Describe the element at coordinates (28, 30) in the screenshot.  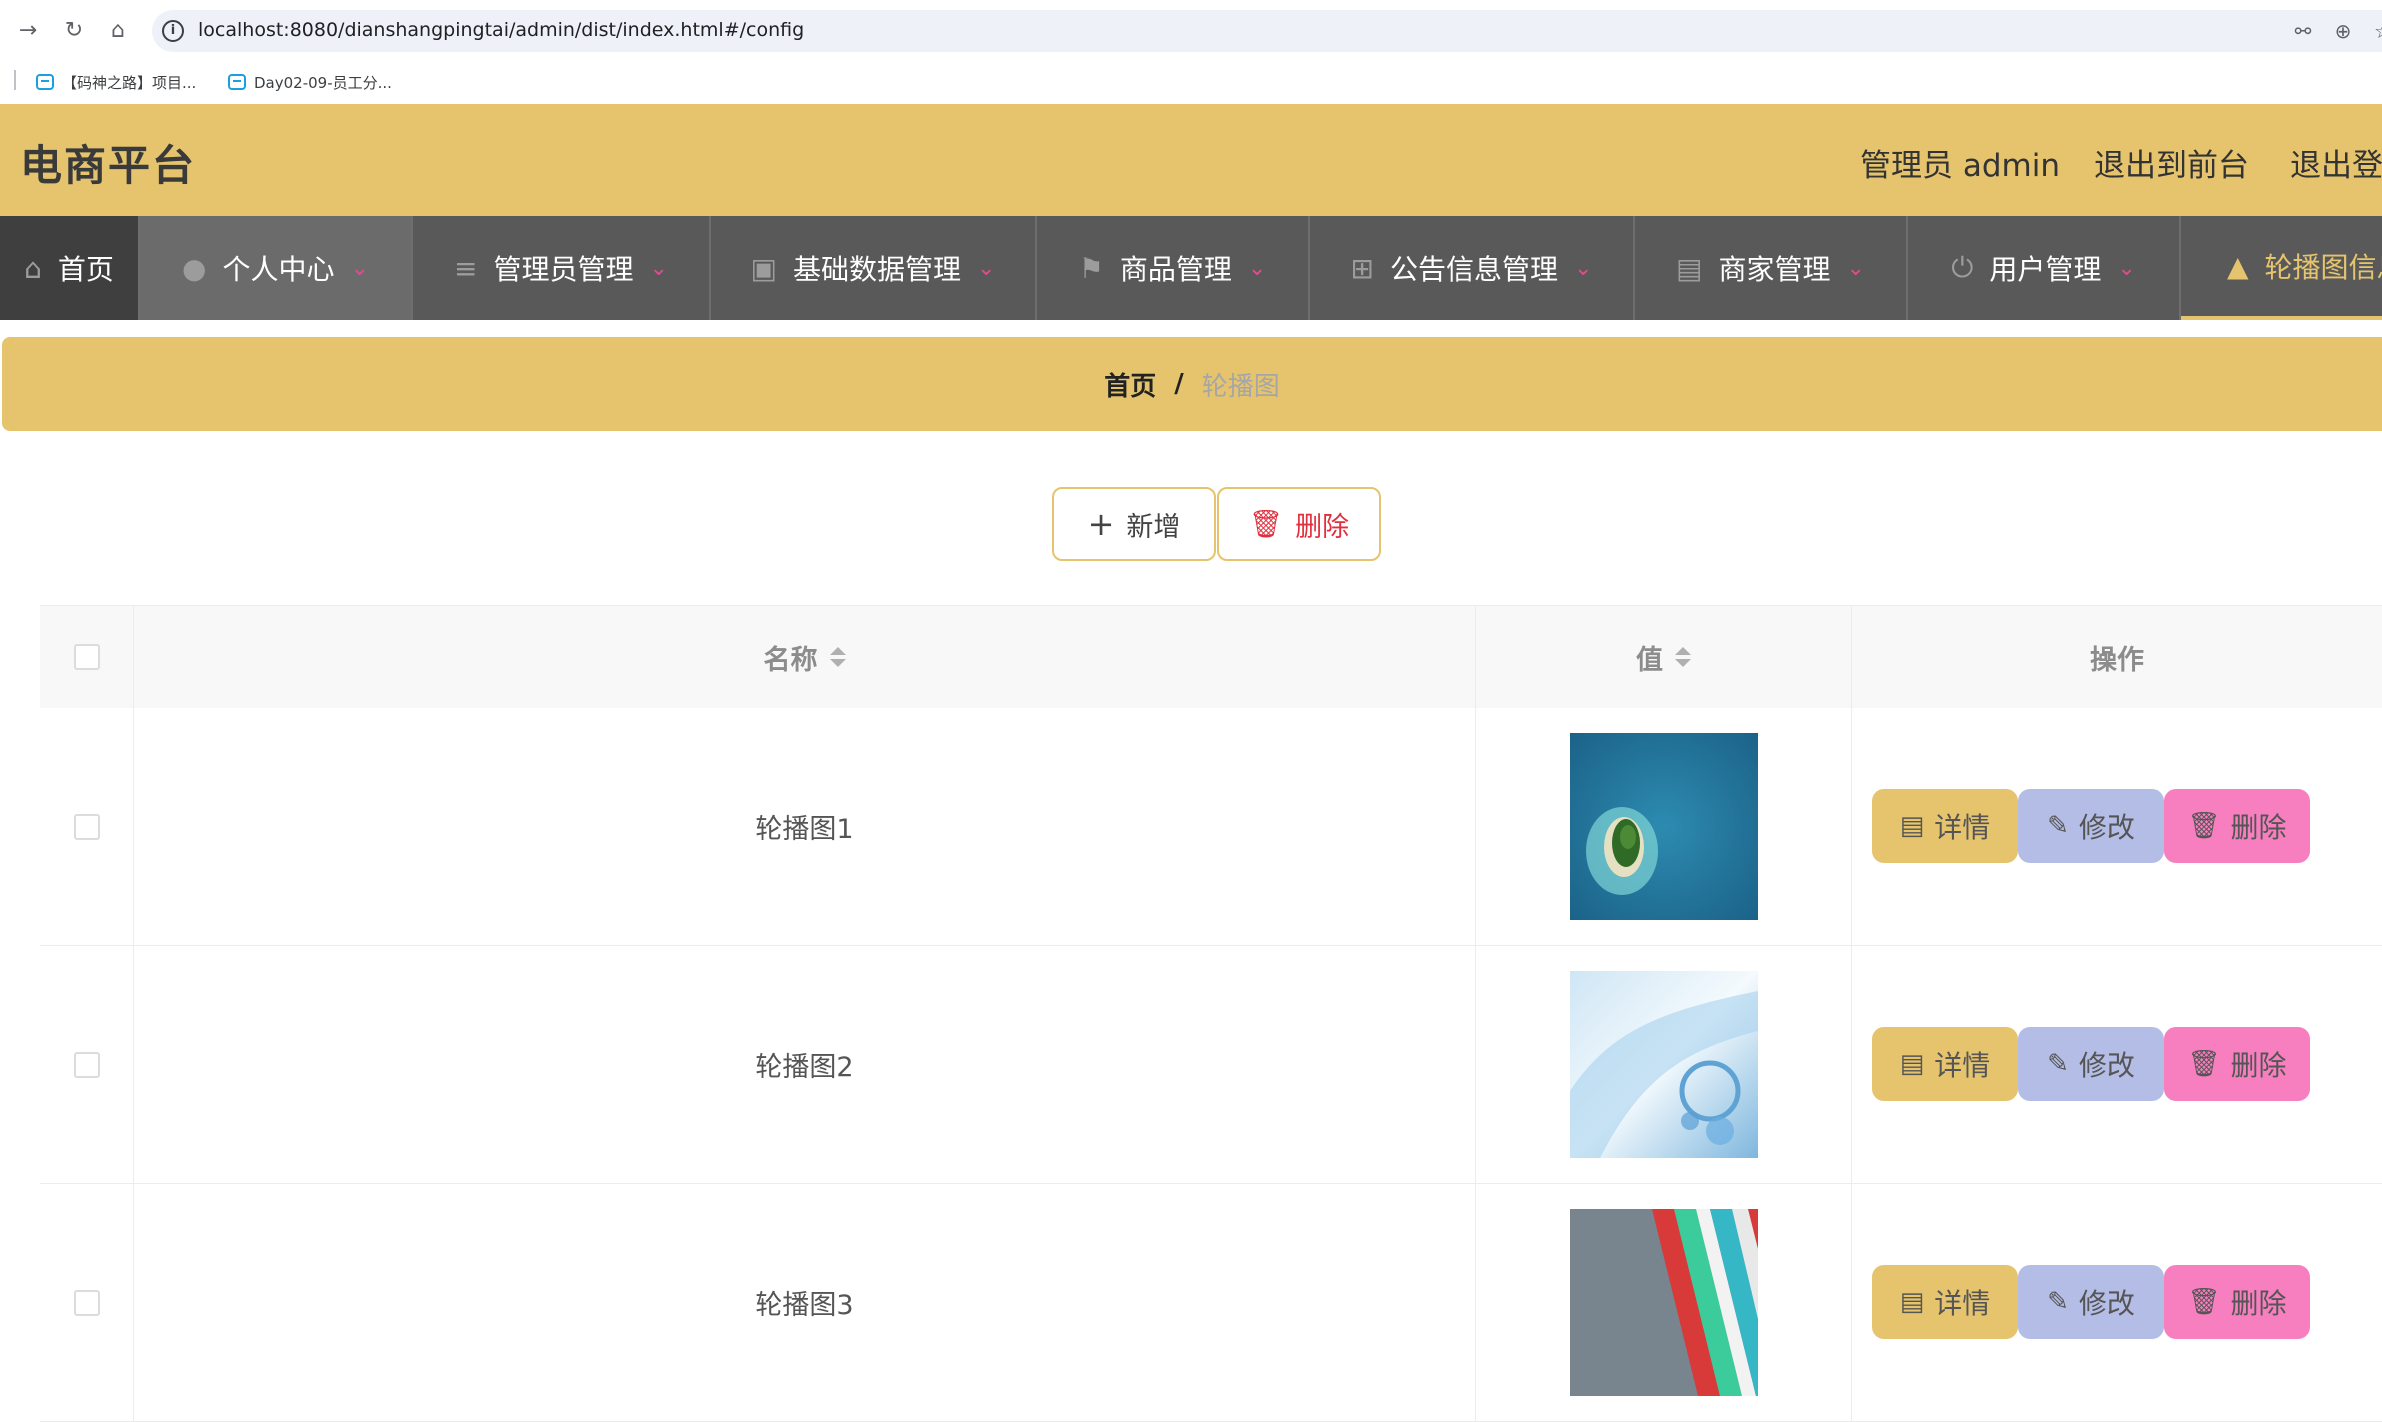
I see `forward-icon: →` at that location.